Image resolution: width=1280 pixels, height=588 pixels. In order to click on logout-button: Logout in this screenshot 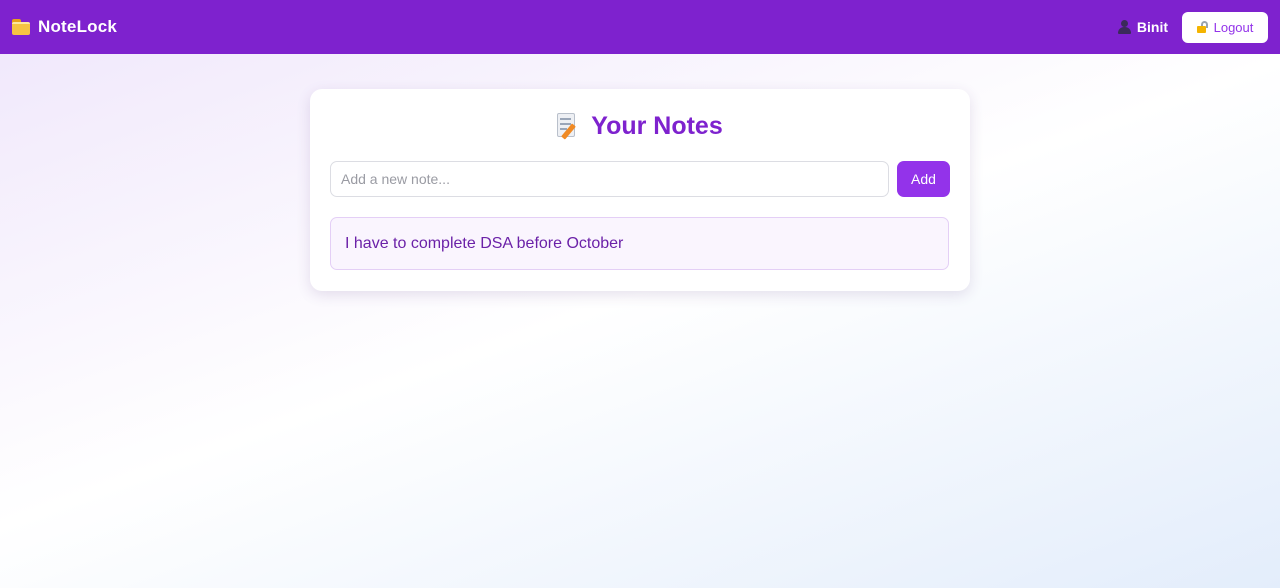, I will do `click(1225, 27)`.